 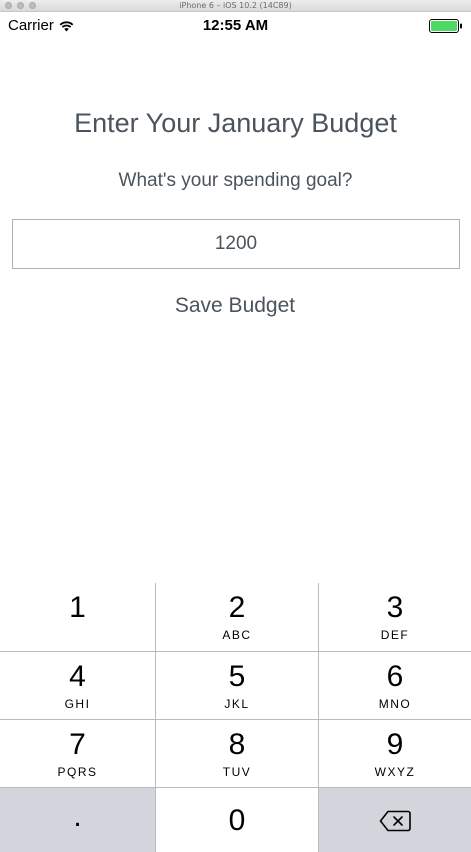 I want to click on key-backspace, so click(x=395, y=820).